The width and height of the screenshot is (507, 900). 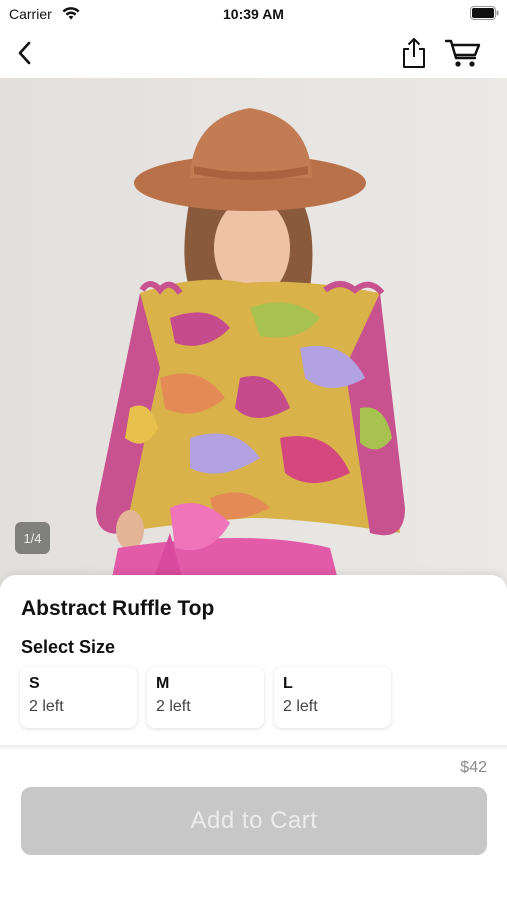 I want to click on size-option-m: M 2 left, so click(x=205, y=697).